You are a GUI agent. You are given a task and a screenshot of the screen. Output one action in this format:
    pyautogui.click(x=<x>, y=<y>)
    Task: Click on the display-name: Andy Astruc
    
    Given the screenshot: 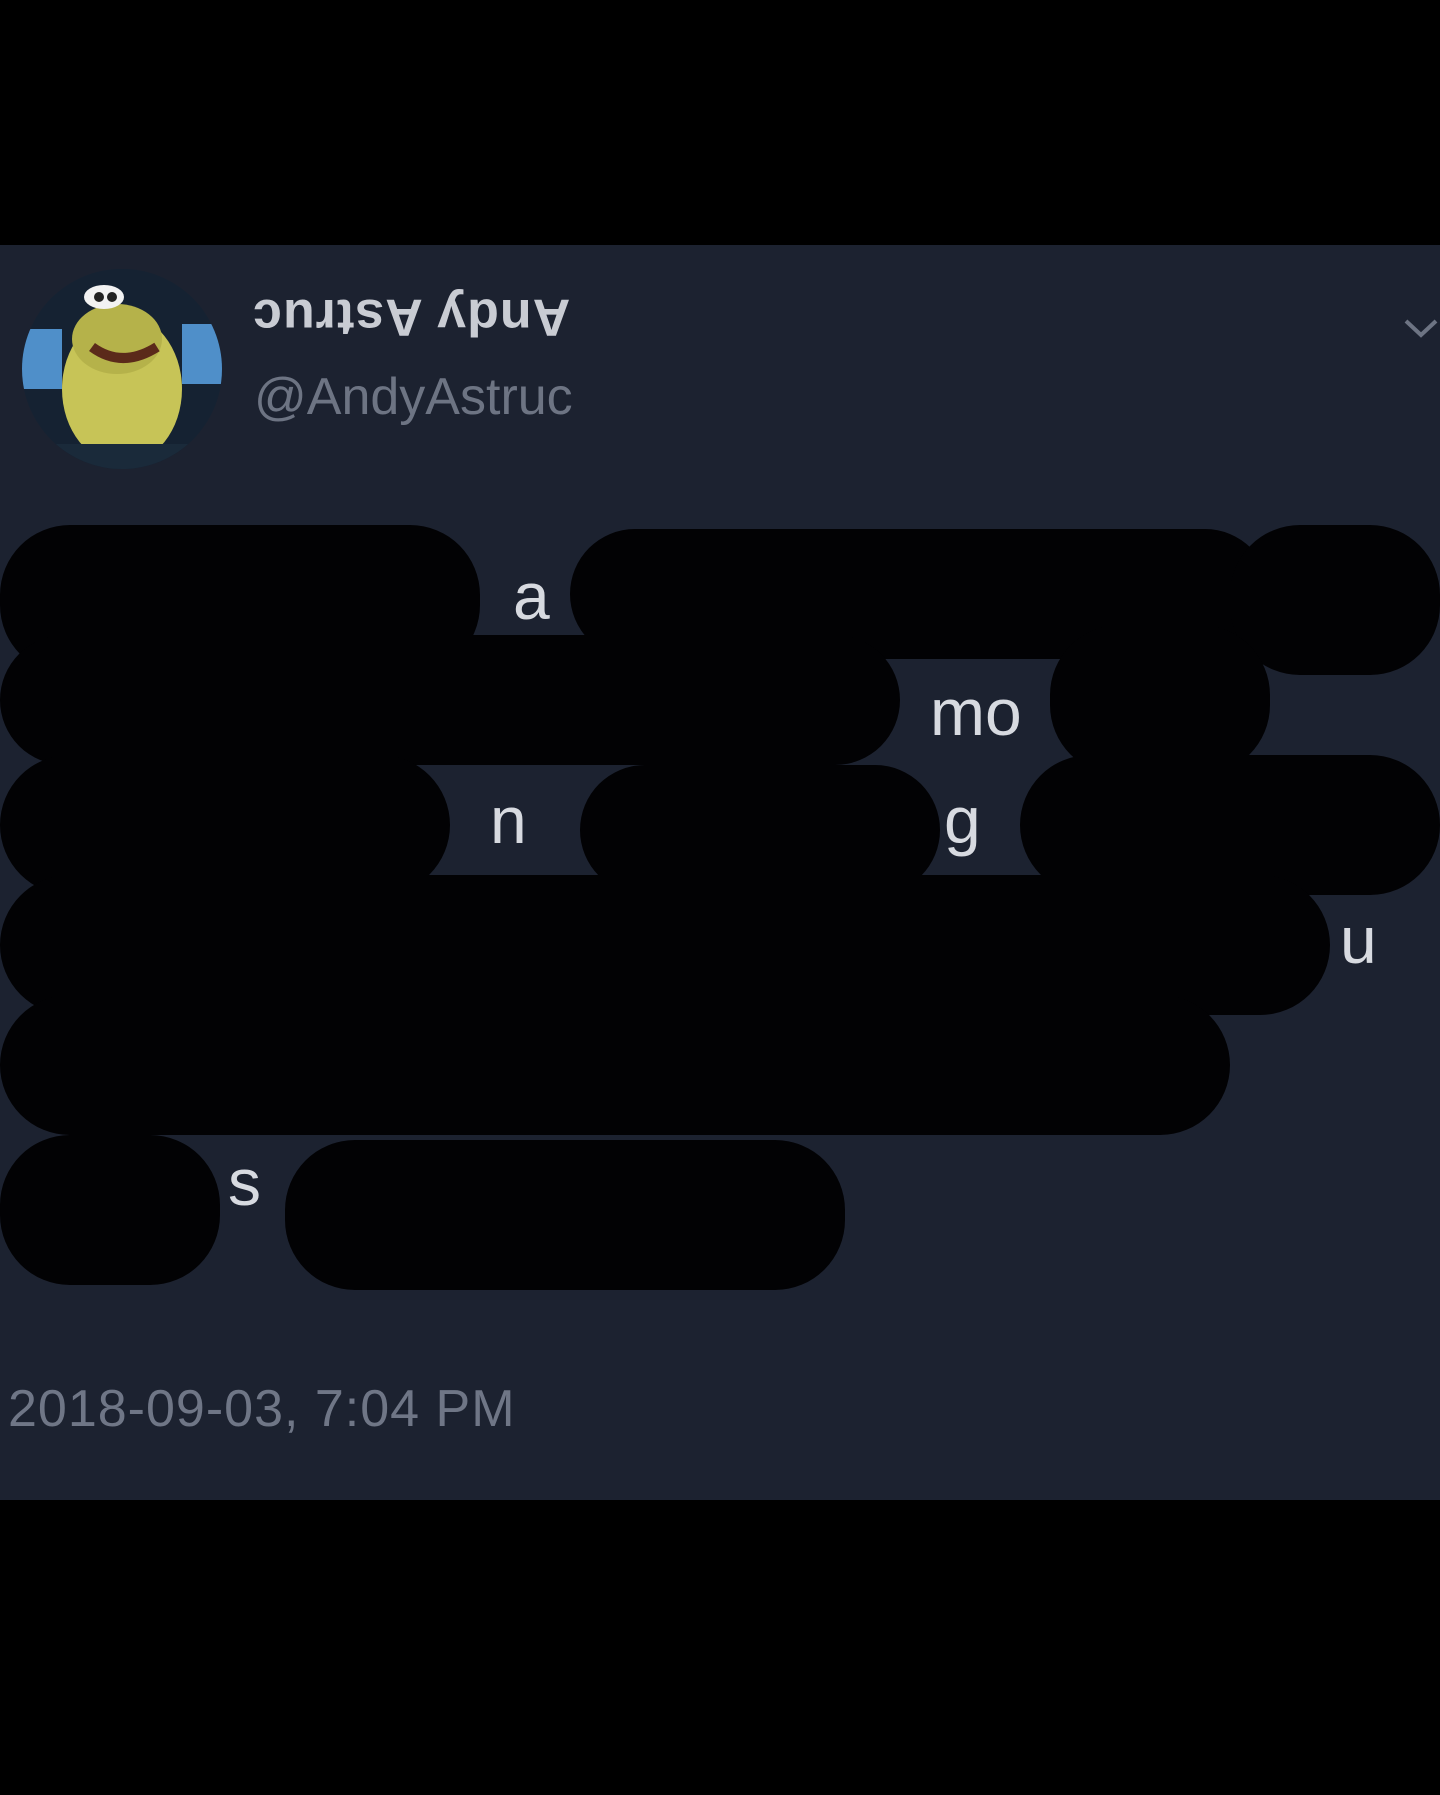 What is the action you would take?
    pyautogui.click(x=411, y=317)
    